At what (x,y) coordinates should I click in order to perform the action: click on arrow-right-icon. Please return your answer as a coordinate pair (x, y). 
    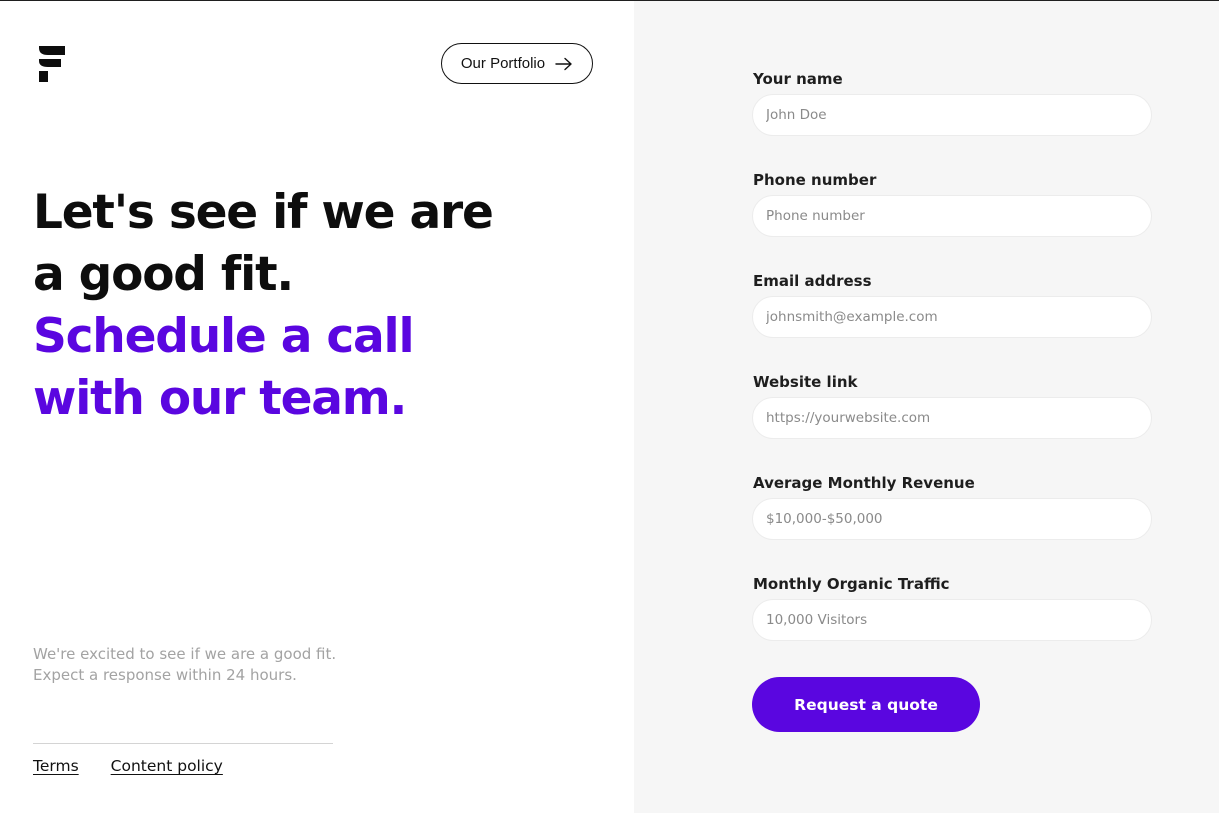
    Looking at the image, I should click on (563, 63).